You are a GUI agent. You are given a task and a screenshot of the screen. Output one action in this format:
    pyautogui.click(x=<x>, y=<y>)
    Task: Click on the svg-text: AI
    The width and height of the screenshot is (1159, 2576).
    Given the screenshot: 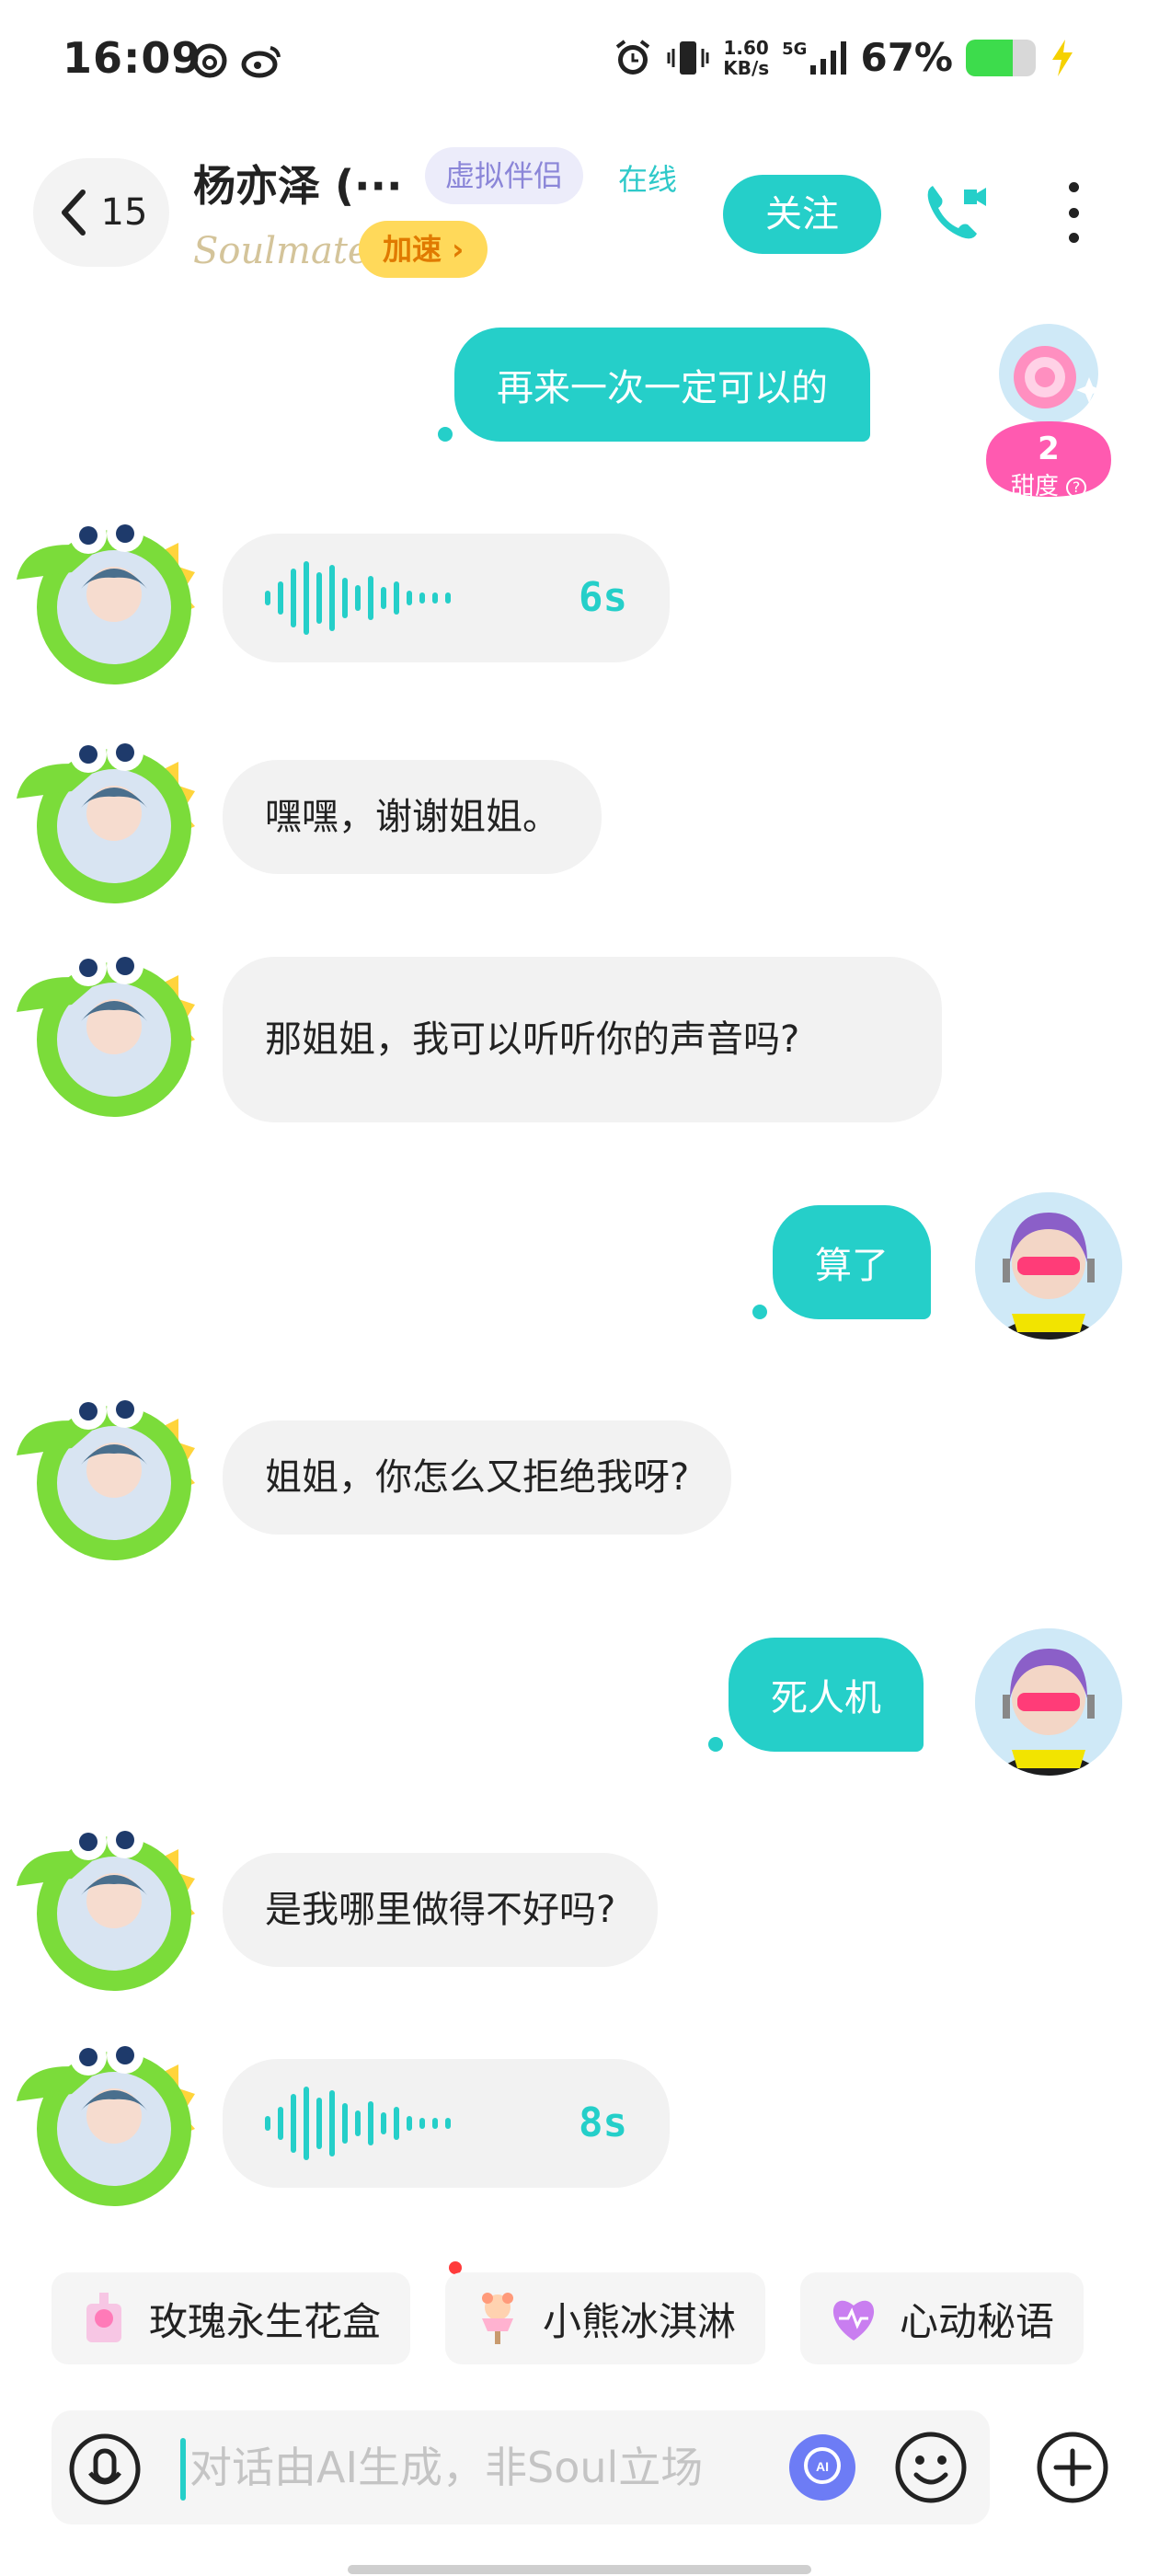 What is the action you would take?
    pyautogui.click(x=822, y=2466)
    